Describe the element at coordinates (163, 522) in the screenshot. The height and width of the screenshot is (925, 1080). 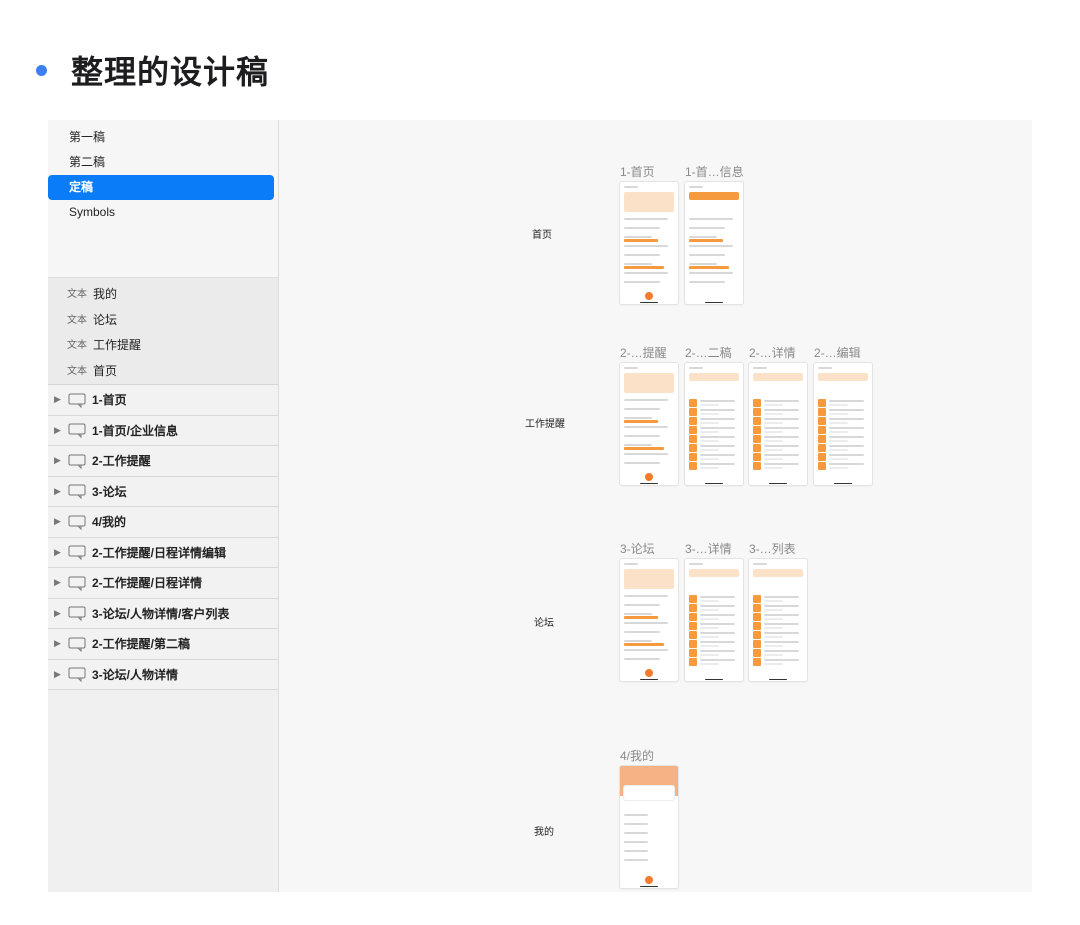
I see `artboard-layer-row: ▶ 4/我的` at that location.